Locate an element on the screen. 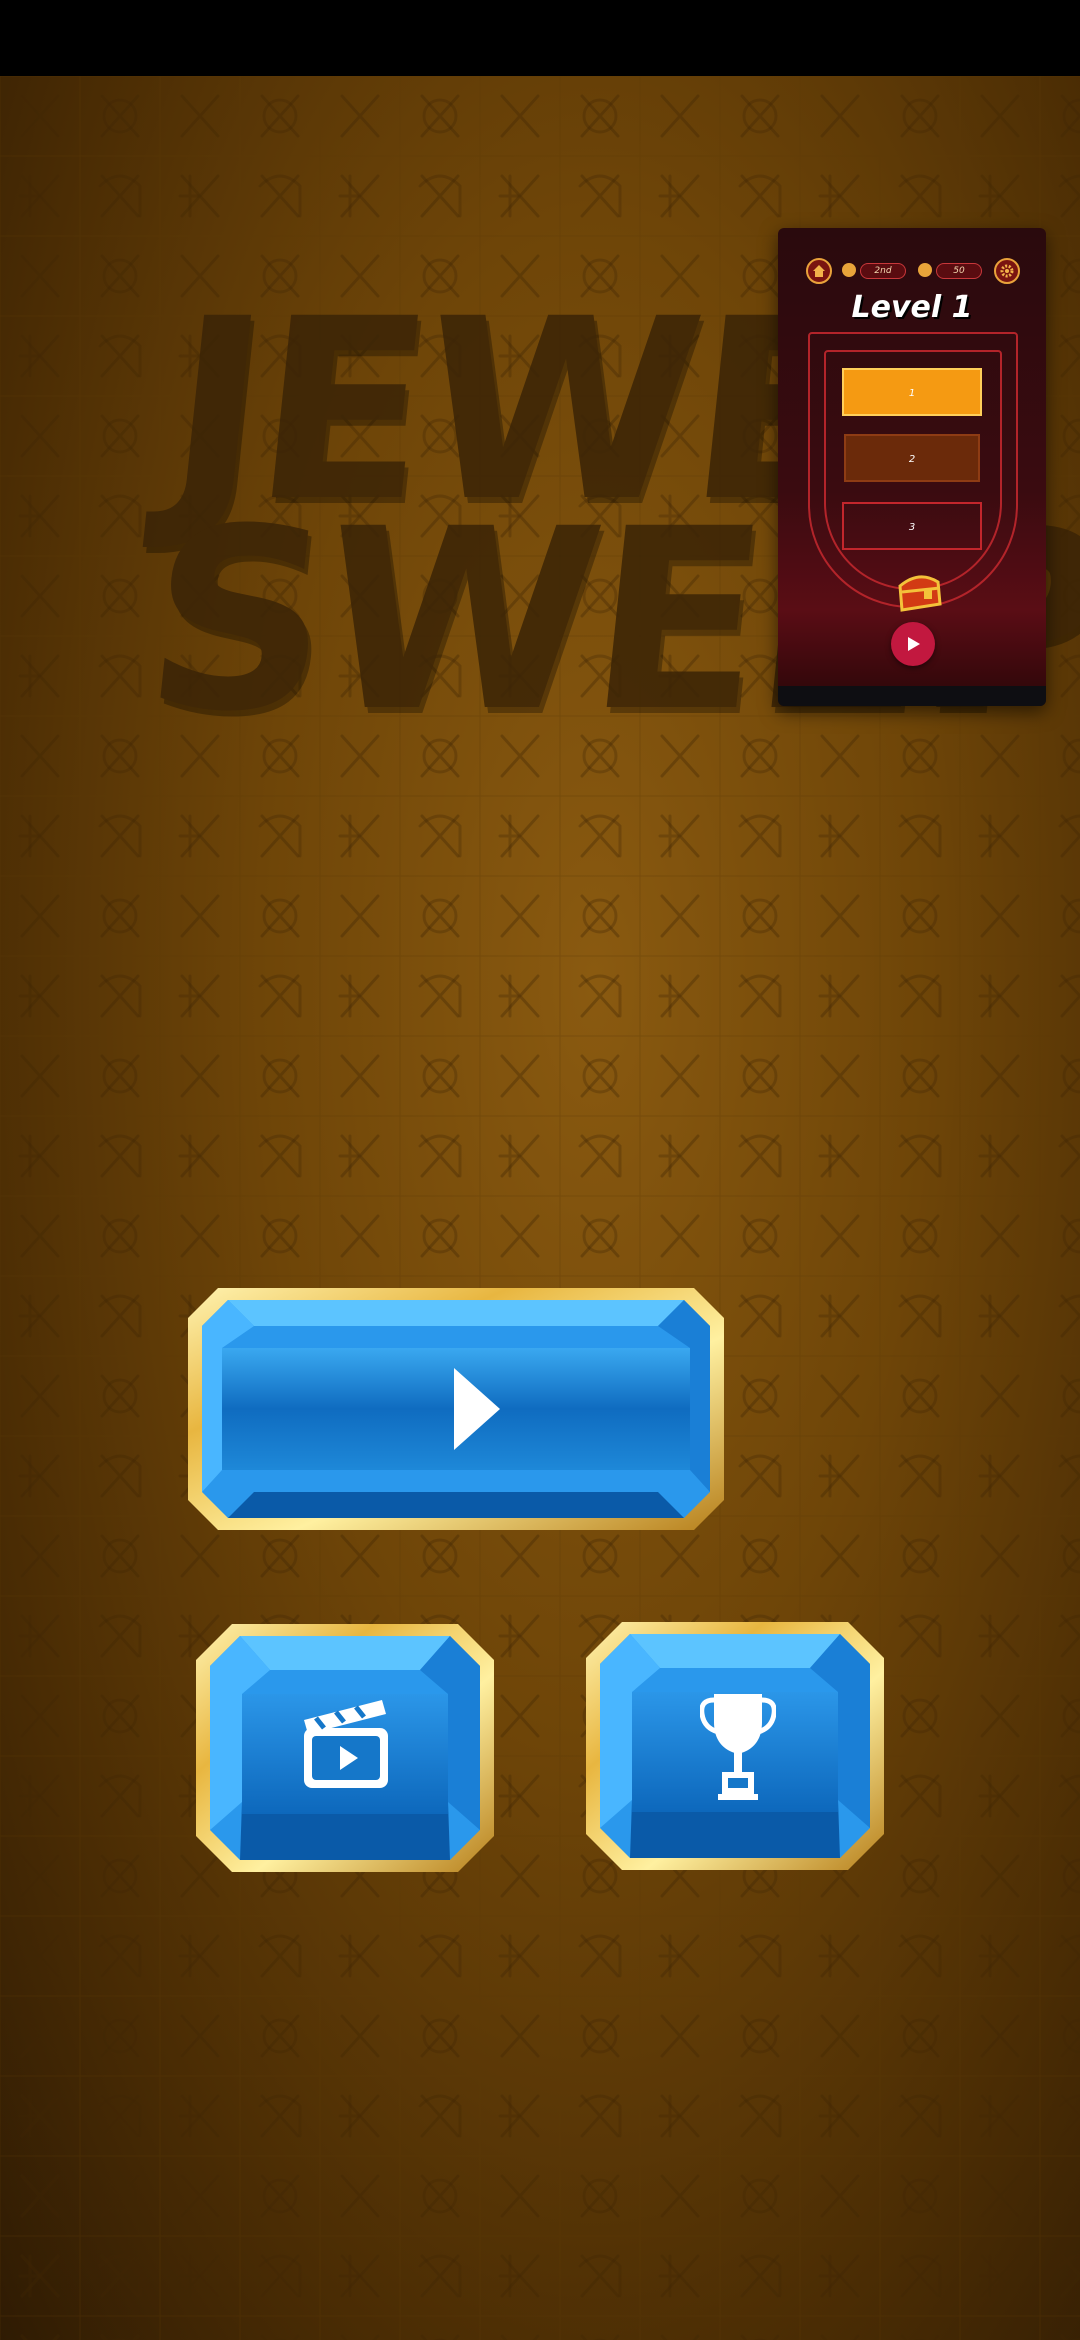  coins-value: 50 is located at coordinates (959, 271).